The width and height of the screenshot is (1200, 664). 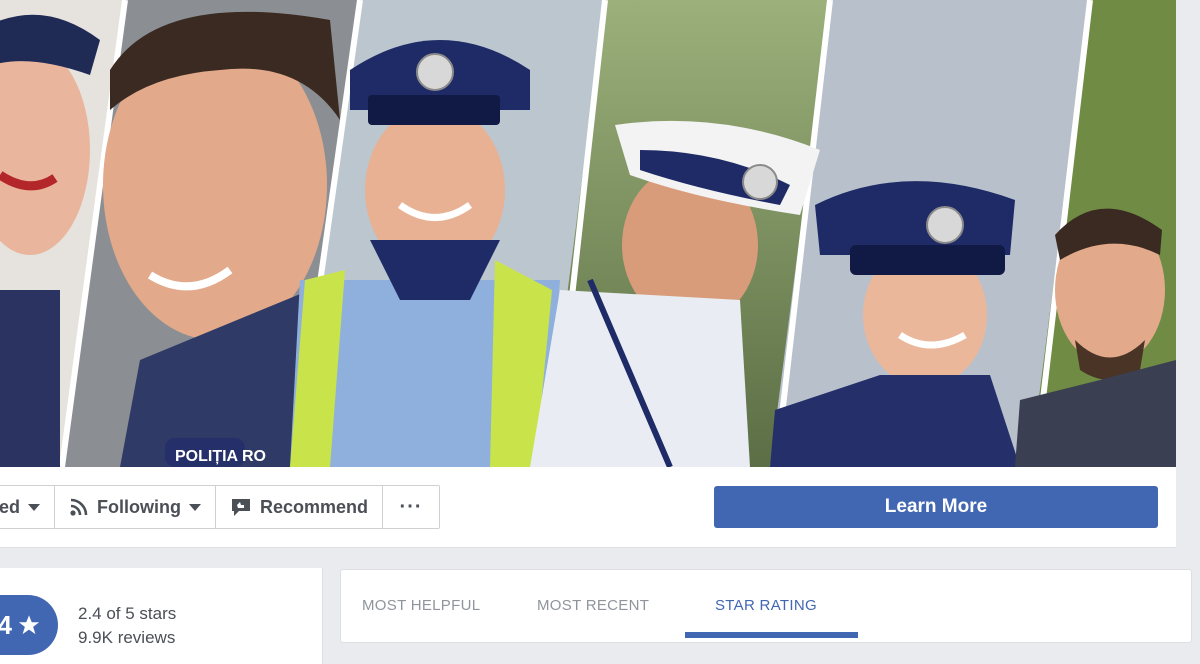 I want to click on rss-icon, so click(x=79, y=507).